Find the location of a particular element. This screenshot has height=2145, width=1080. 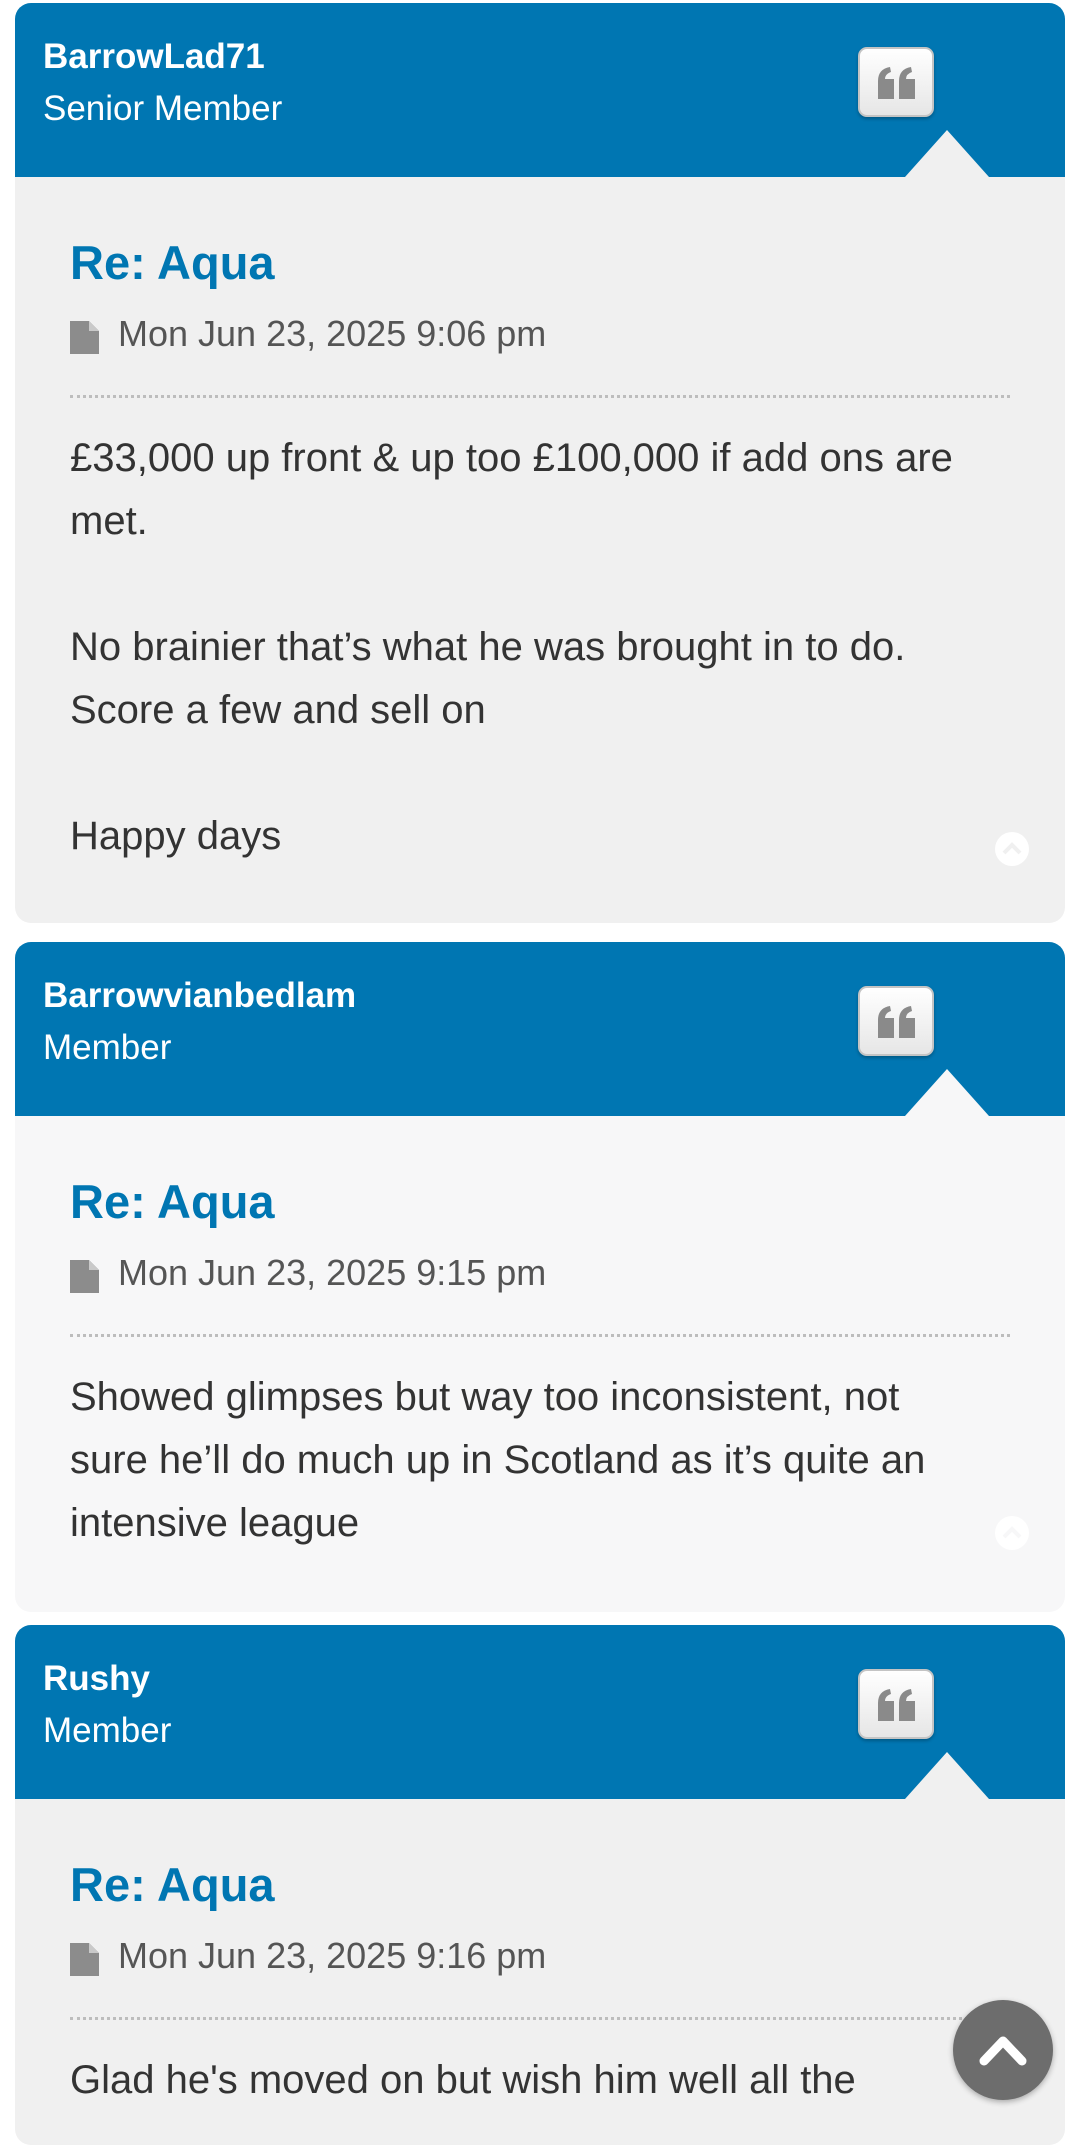

post-text-line: met. is located at coordinates (109, 521).